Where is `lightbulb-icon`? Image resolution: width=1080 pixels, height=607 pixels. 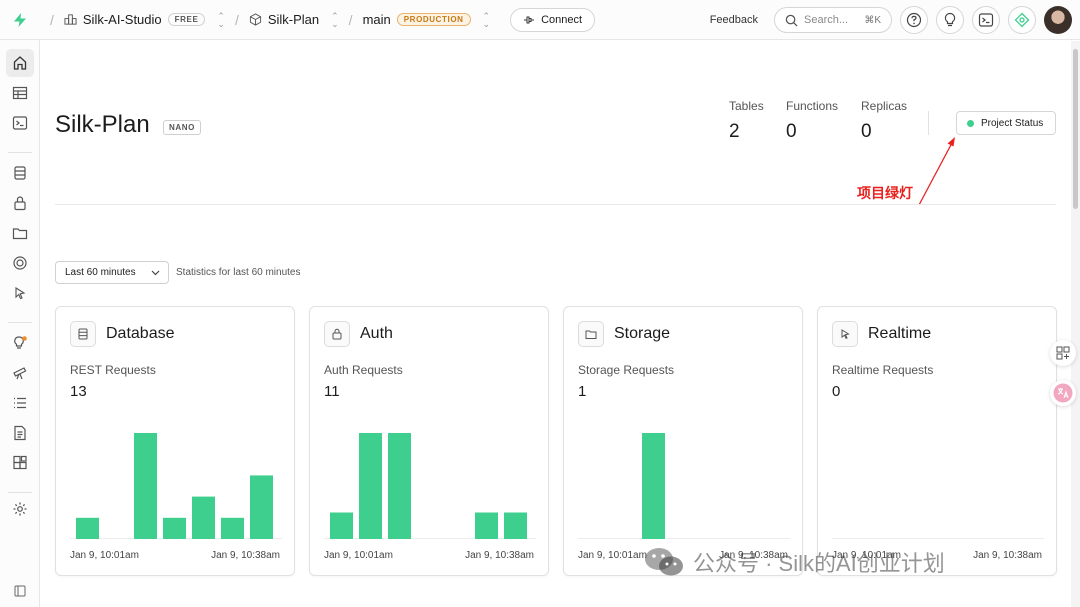
lightbulb-icon is located at coordinates (950, 19).